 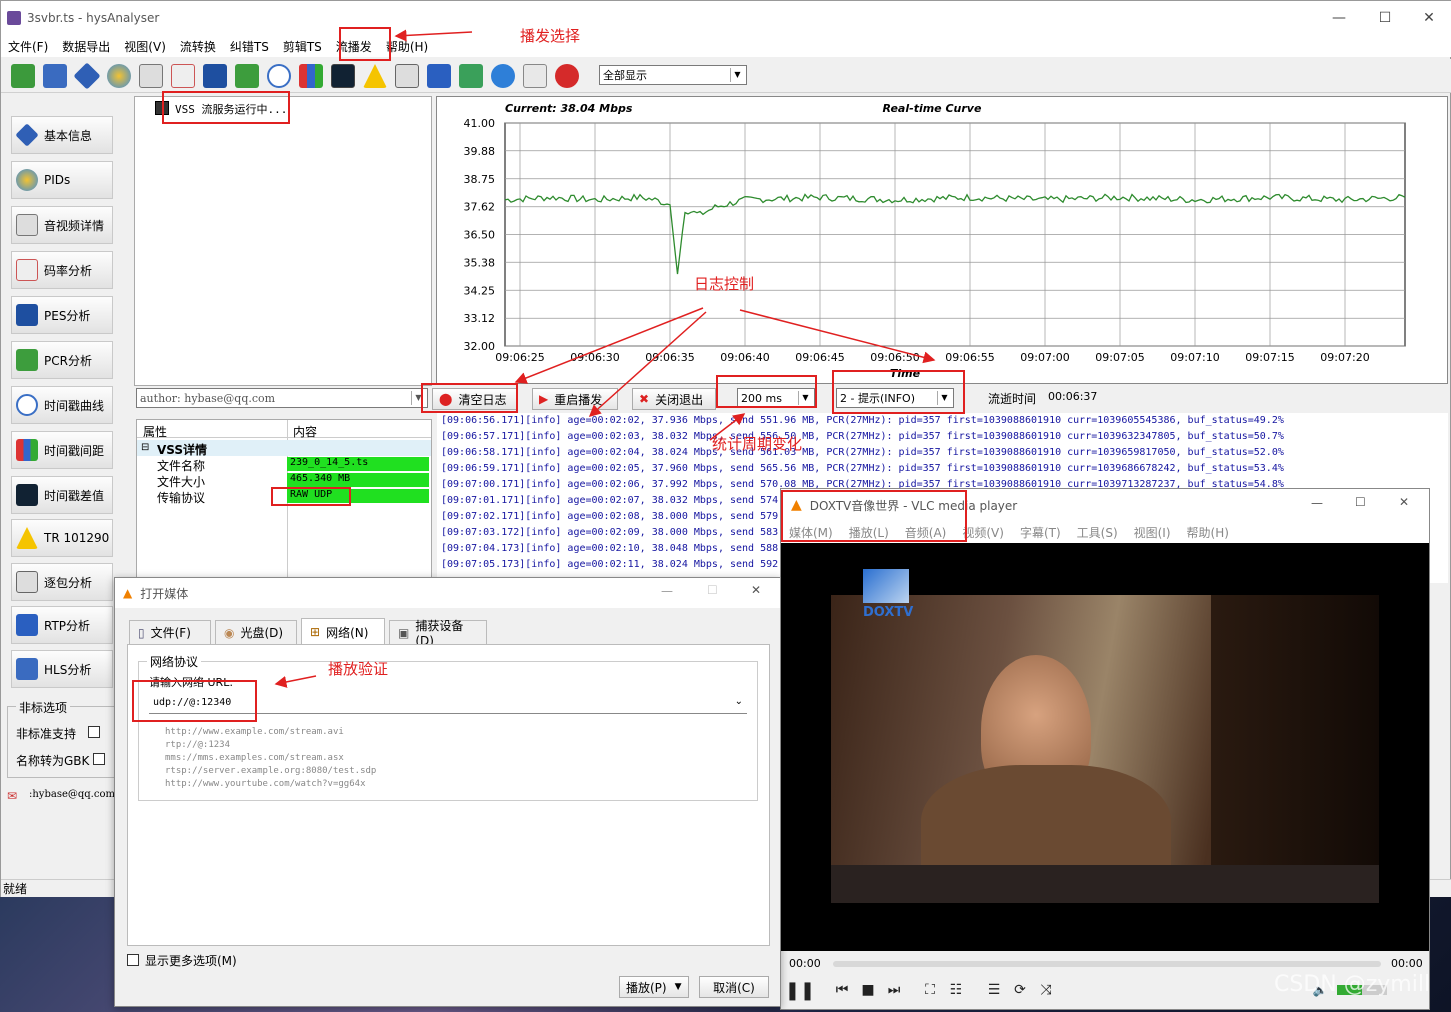 What do you see at coordinates (724, 284) in the screenshot?
I see `annotation-log-control: 日志控制` at bounding box center [724, 284].